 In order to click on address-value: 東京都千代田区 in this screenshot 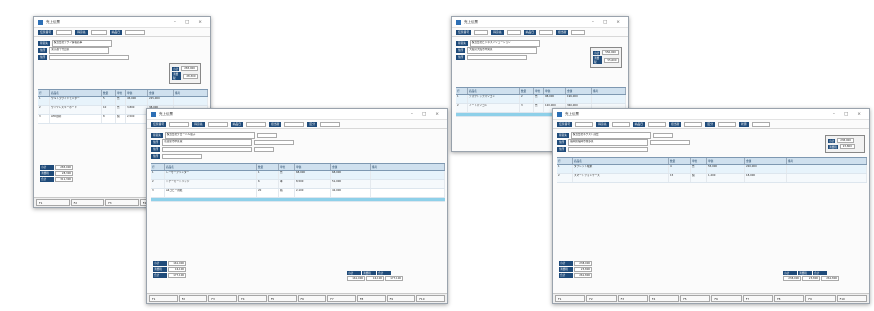, I will do `click(79, 50)`.